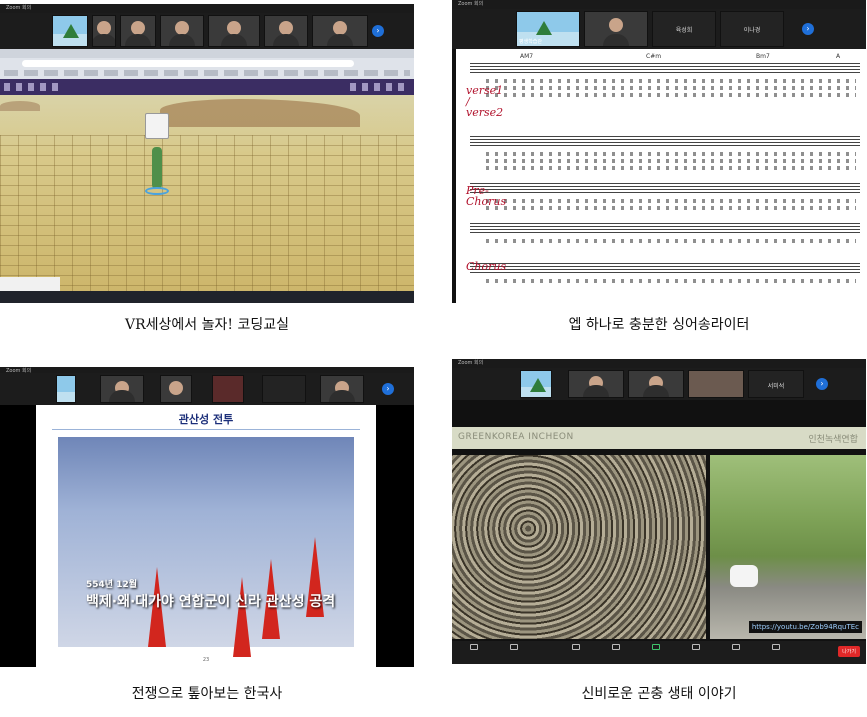  Describe the element at coordinates (659, 325) in the screenshot. I see `caption-song: 엡 하나로 충분한 싱어송라이터` at that location.